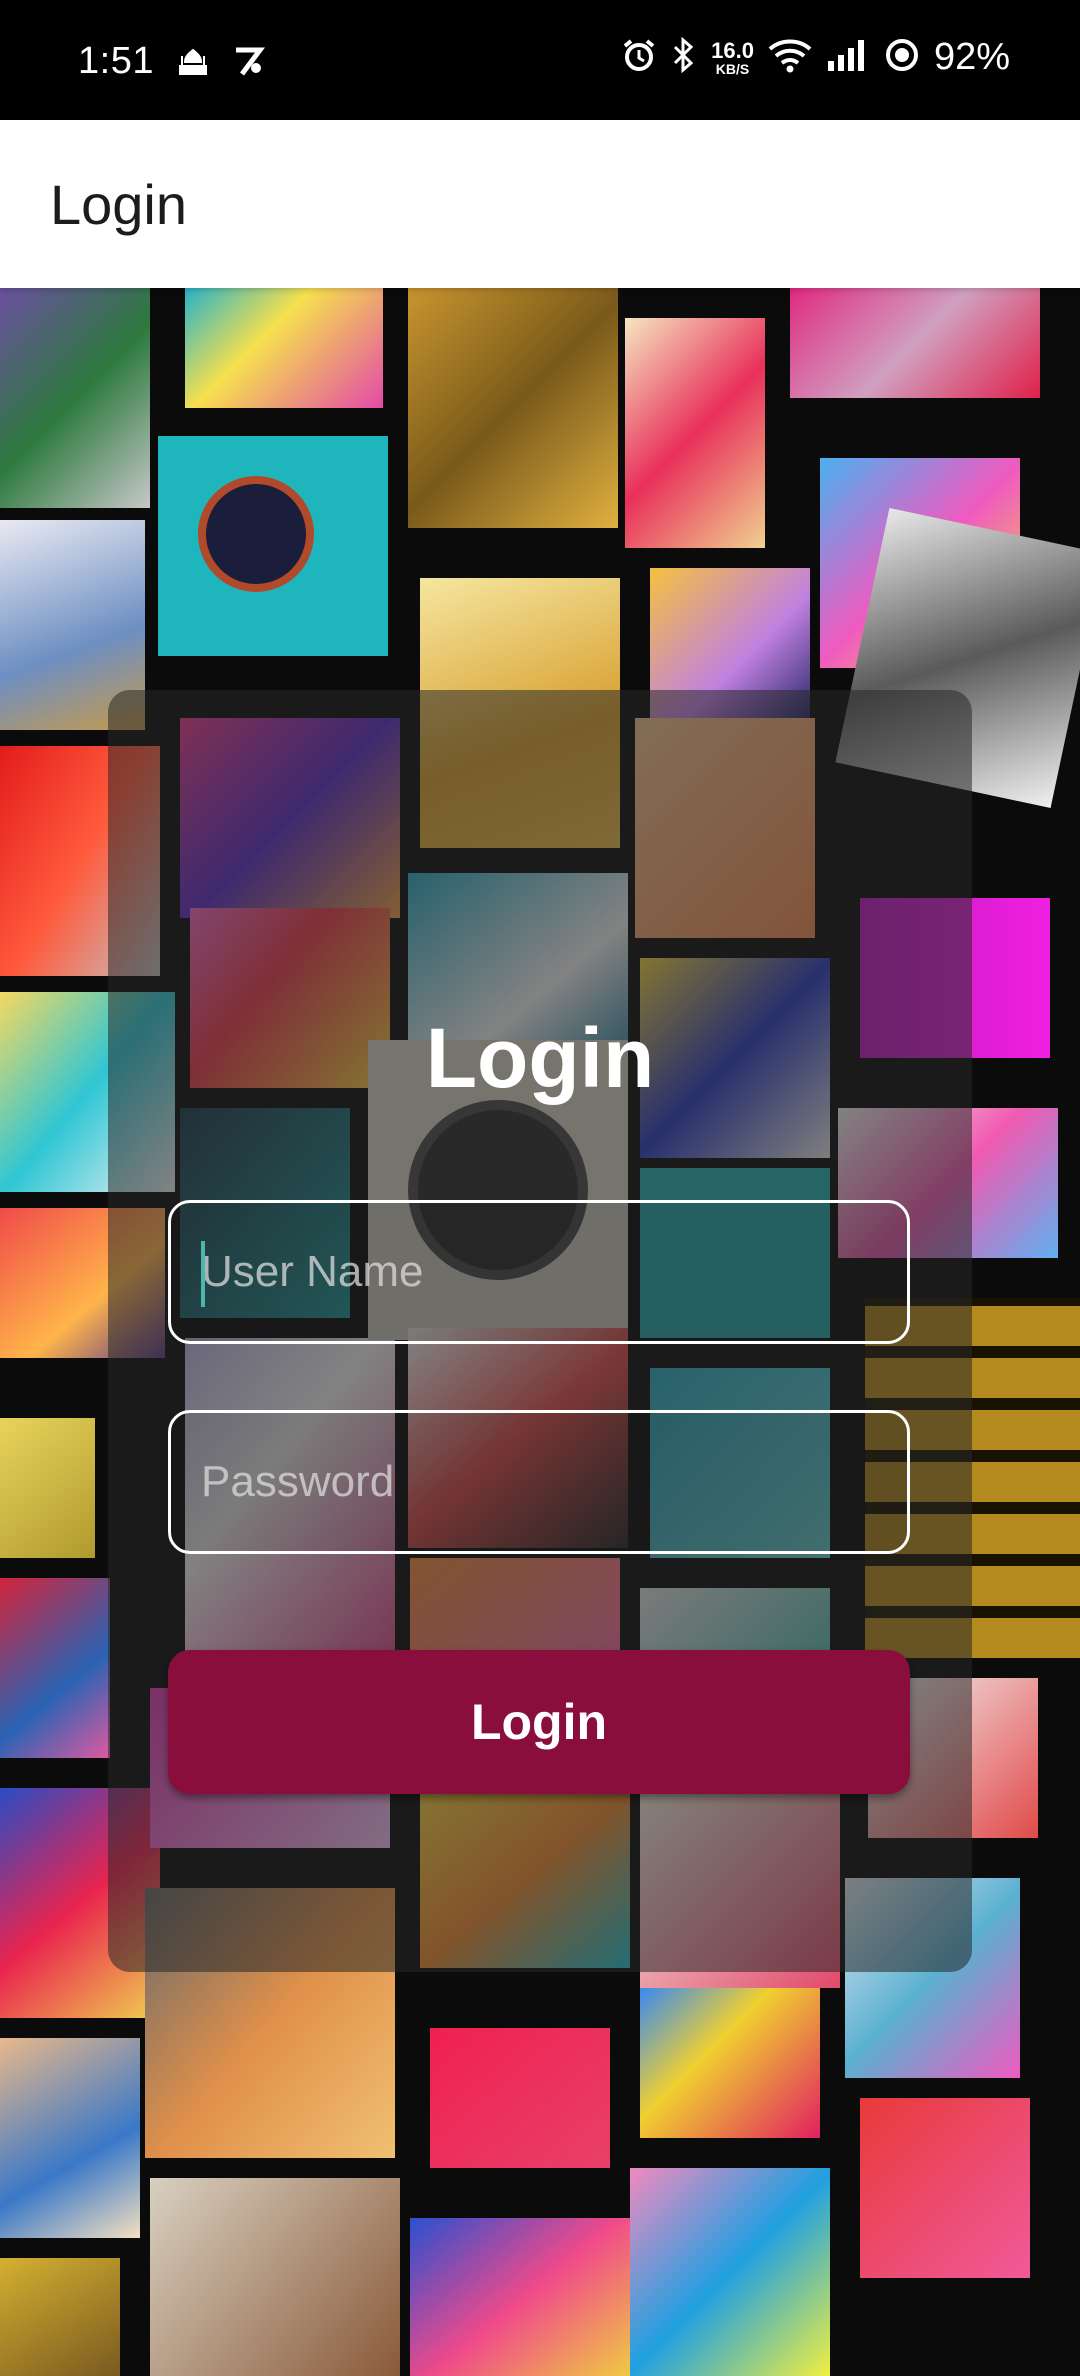  What do you see at coordinates (116, 61) in the screenshot?
I see `status-time: 1:51` at bounding box center [116, 61].